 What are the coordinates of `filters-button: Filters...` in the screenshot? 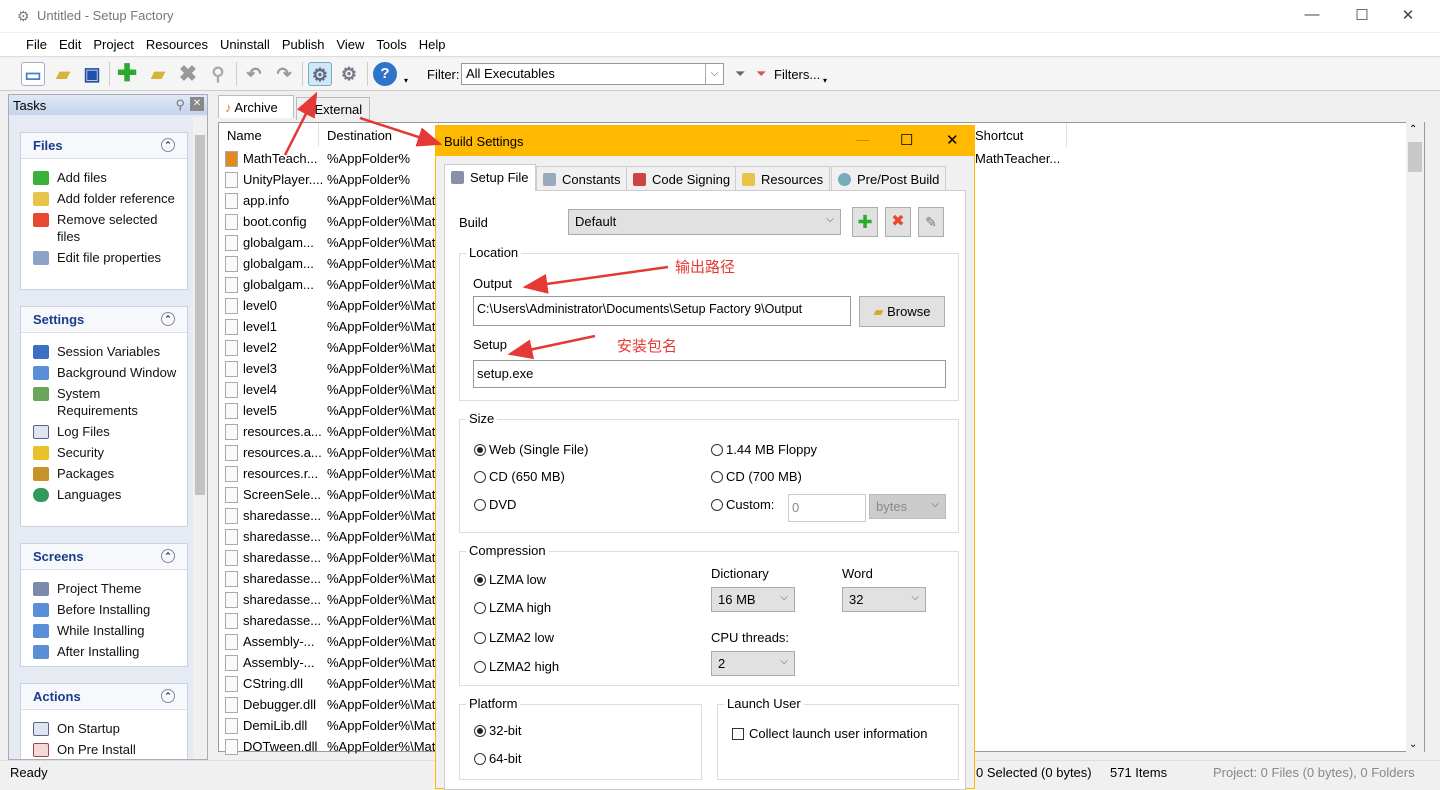 It's located at (797, 74).